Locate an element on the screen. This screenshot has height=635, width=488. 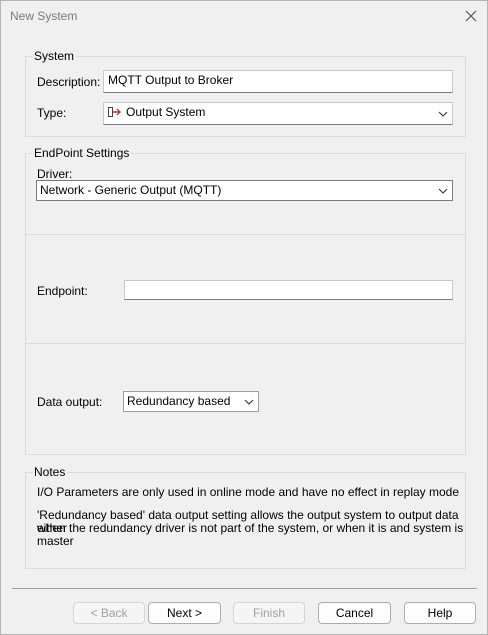
data-output-section-divider is located at coordinates (245, 343).